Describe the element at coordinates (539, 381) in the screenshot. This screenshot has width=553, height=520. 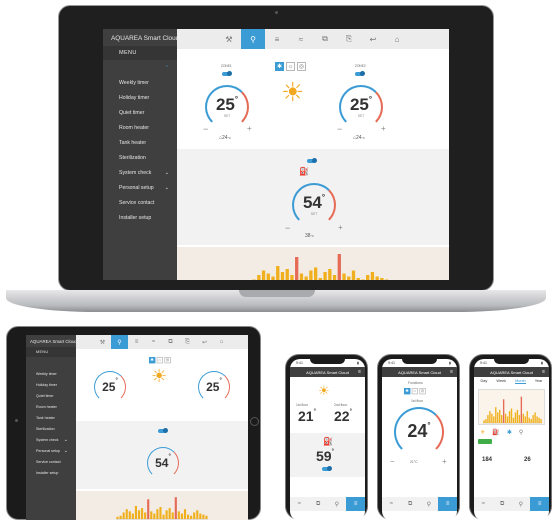
I see `period-tab: Year` at that location.